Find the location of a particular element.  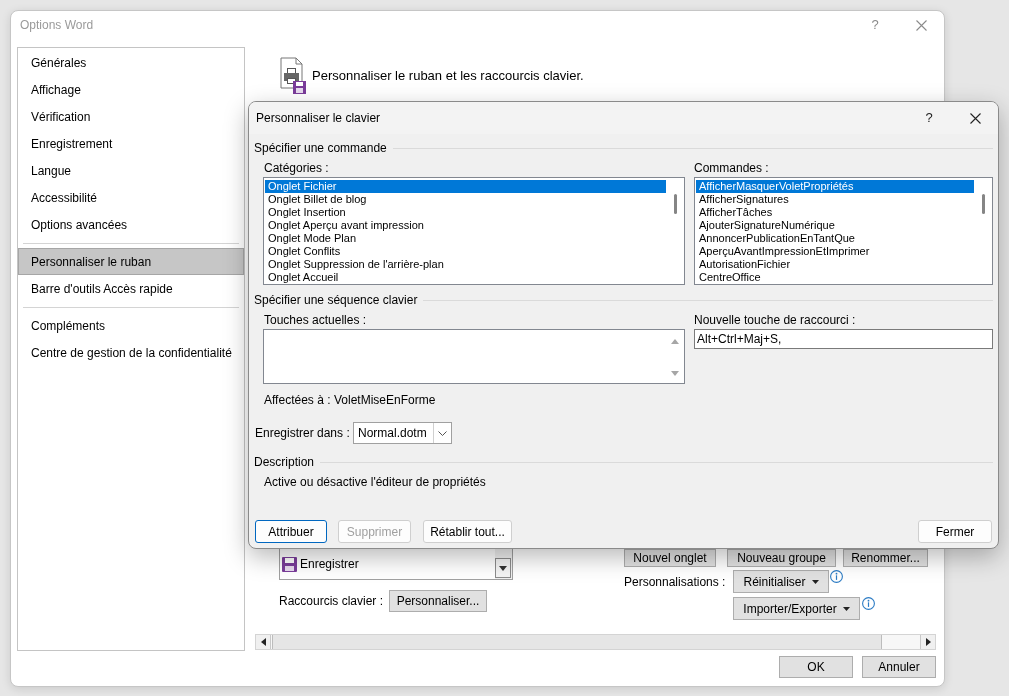

scroll-down-button is located at coordinates (503, 568).